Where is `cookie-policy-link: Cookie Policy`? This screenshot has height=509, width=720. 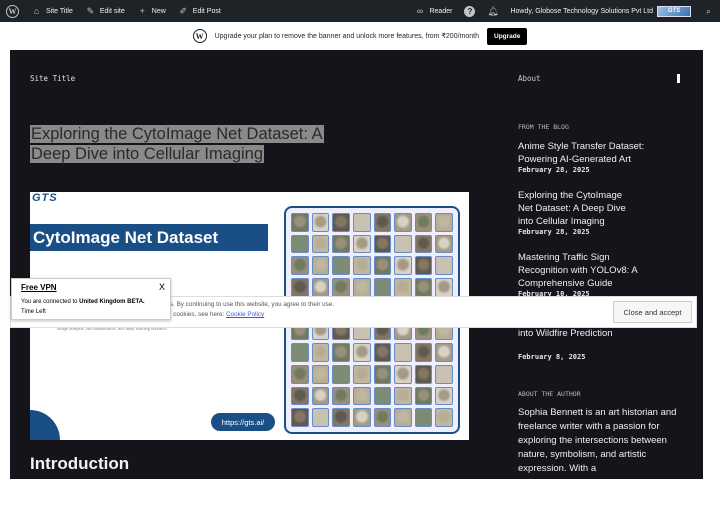
cookie-policy-link: Cookie Policy is located at coordinates (245, 314).